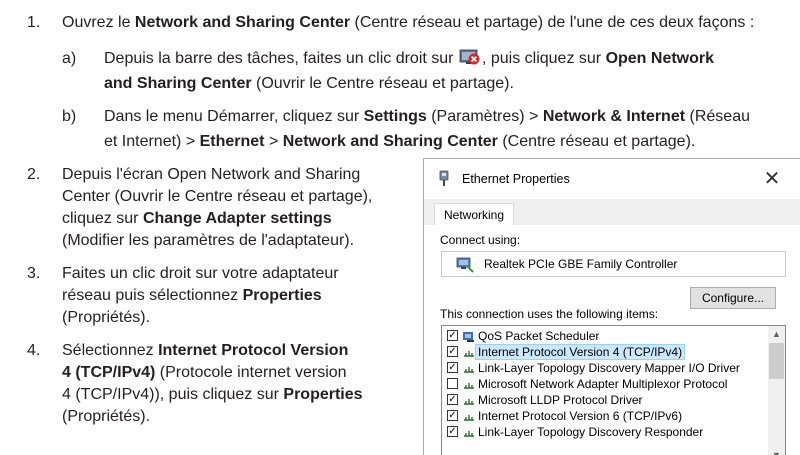 The width and height of the screenshot is (800, 455). I want to click on step-3-bold: Properties, so click(282, 295).